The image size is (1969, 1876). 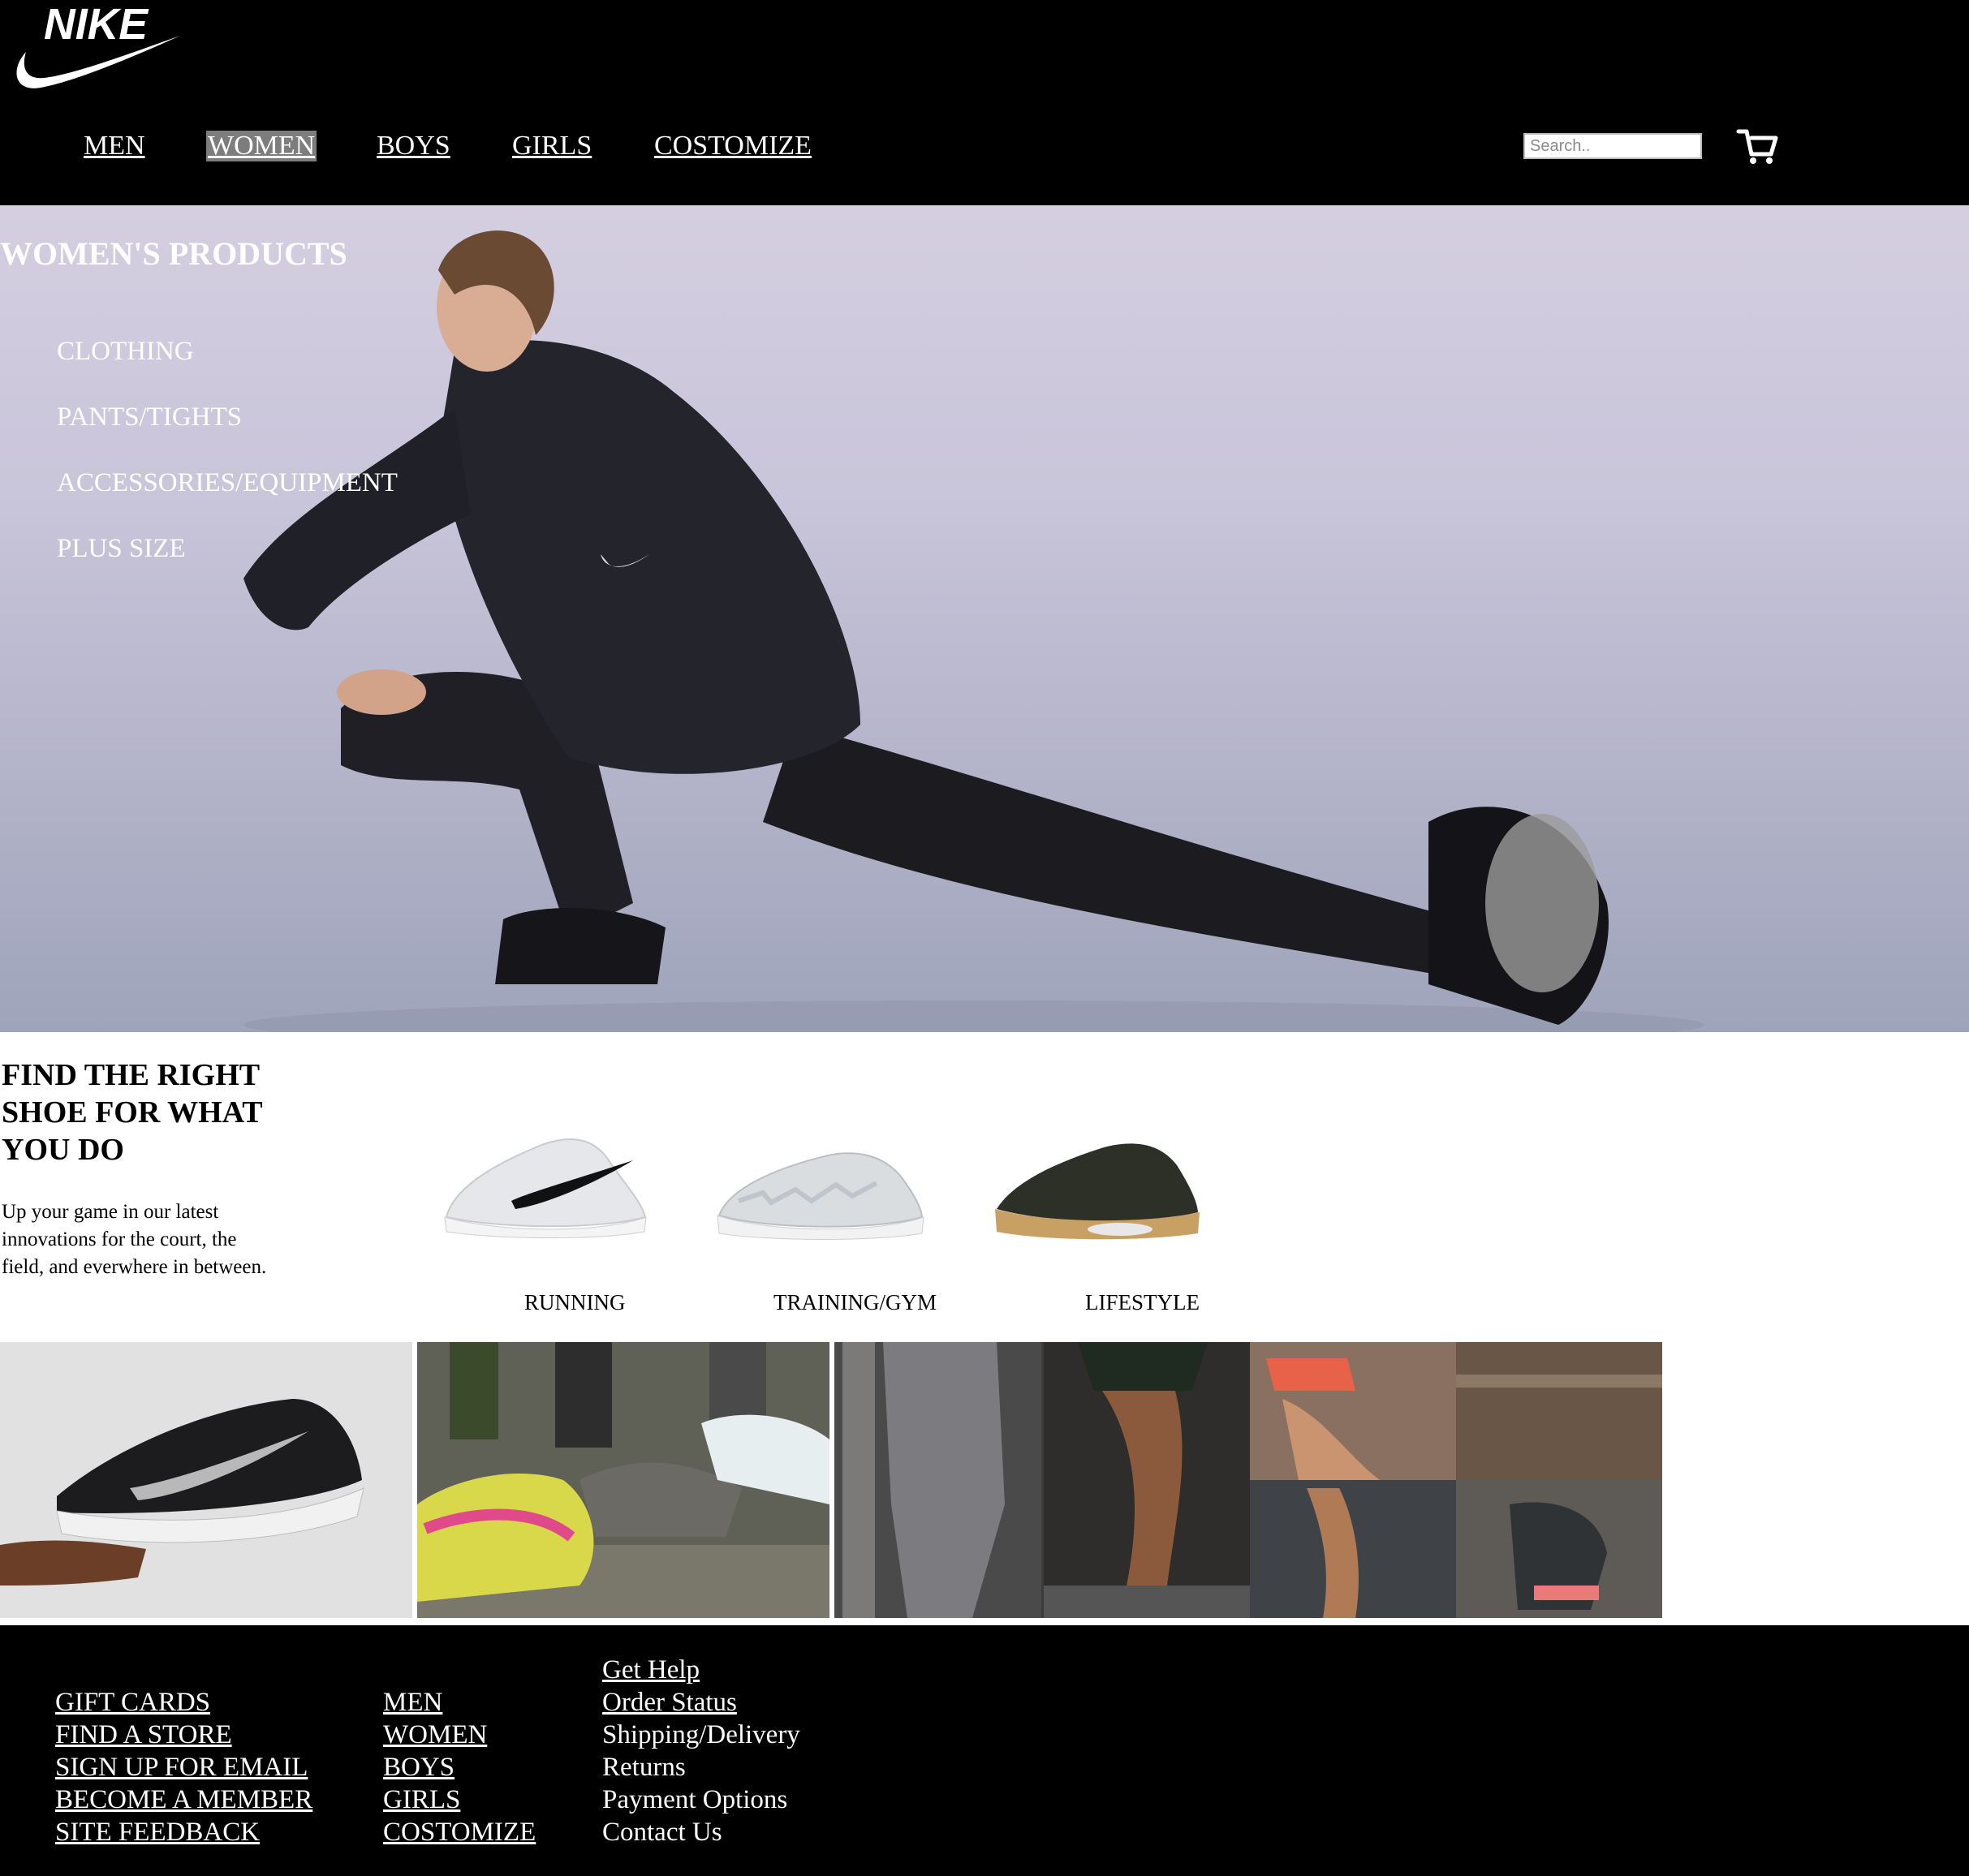 What do you see at coordinates (459, 1832) in the screenshot?
I see `footer-link-costomize: COSTOMIZE` at bounding box center [459, 1832].